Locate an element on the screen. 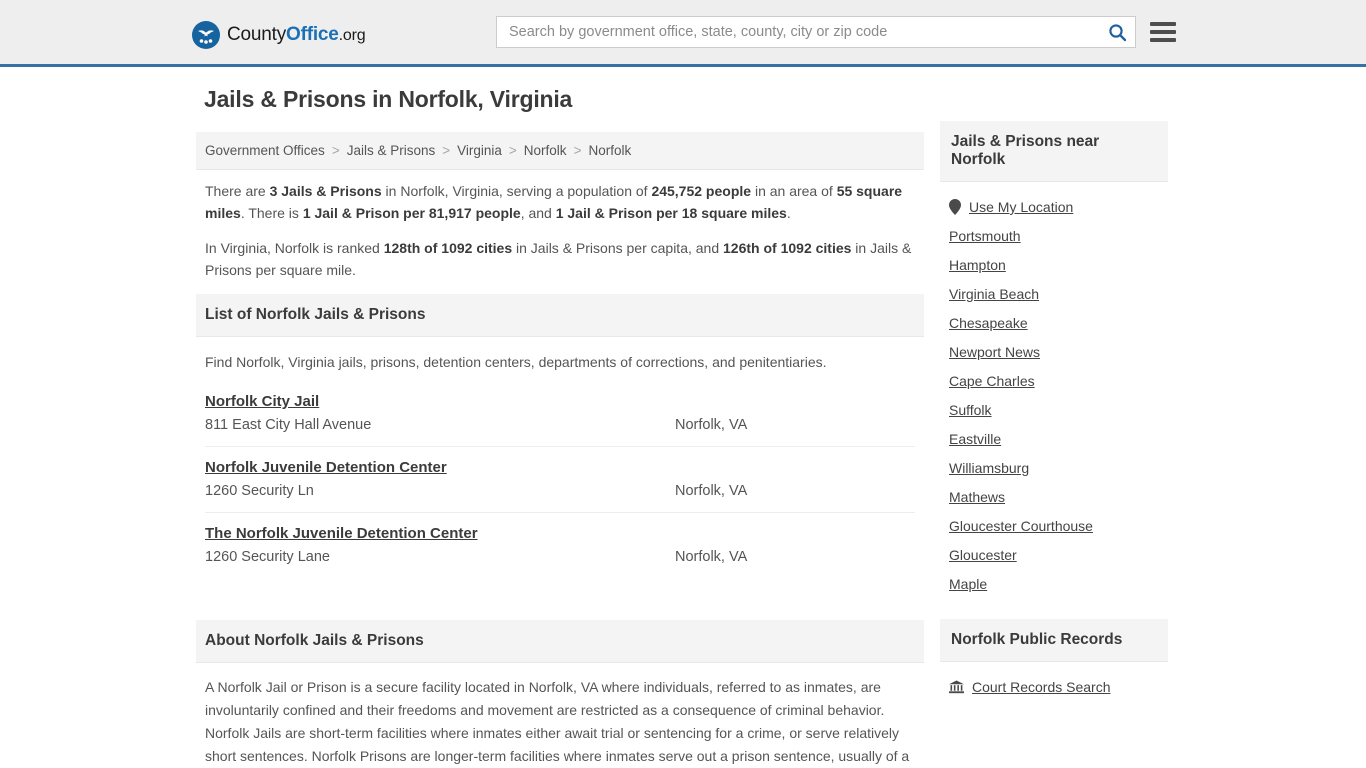 This screenshot has width=1366, height=768. sidebar-item-williamsburg: Williamsburg is located at coordinates (1054, 468).